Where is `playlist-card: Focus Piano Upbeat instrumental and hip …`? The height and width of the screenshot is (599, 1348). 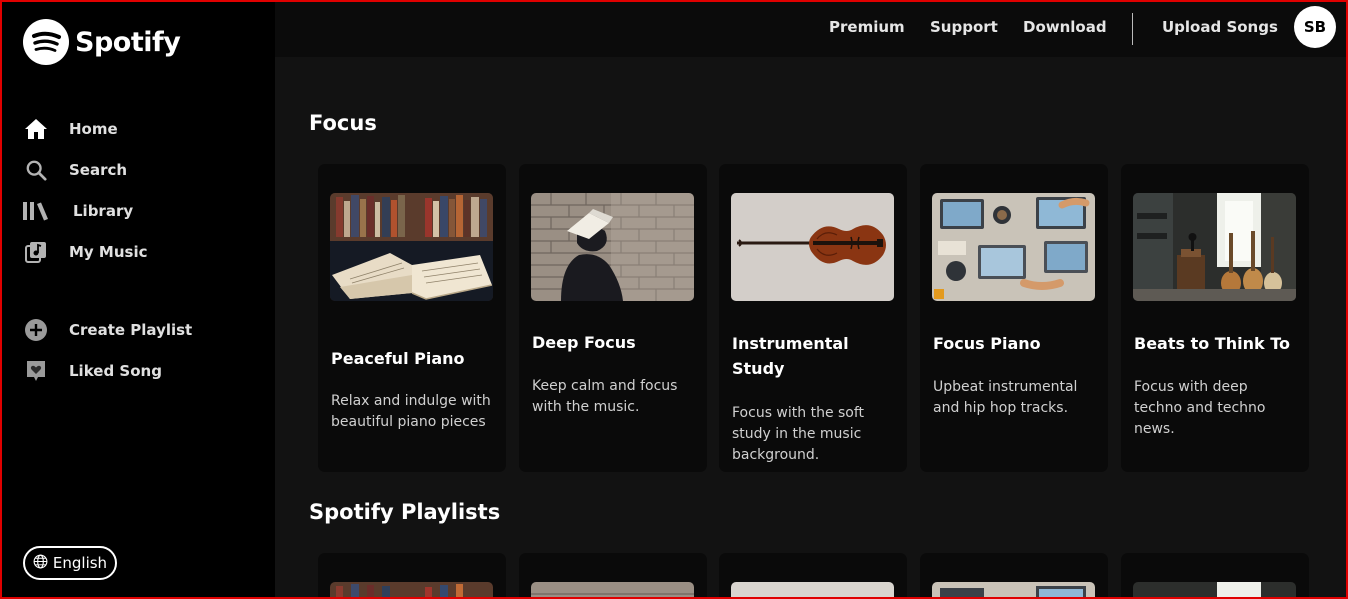 playlist-card: Focus Piano Upbeat instrumental and hip … is located at coordinates (1014, 318).